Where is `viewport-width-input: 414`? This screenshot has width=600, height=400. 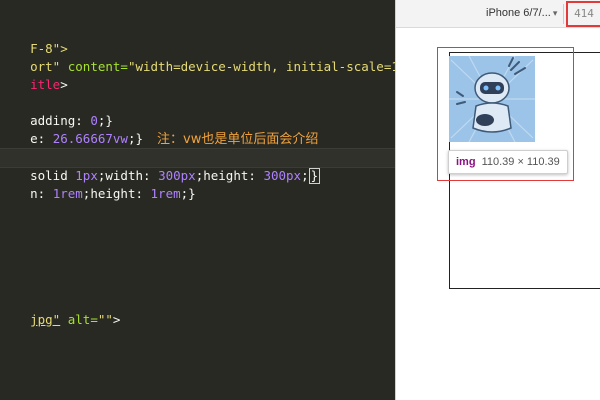
viewport-width-input: 414 is located at coordinates (583, 14).